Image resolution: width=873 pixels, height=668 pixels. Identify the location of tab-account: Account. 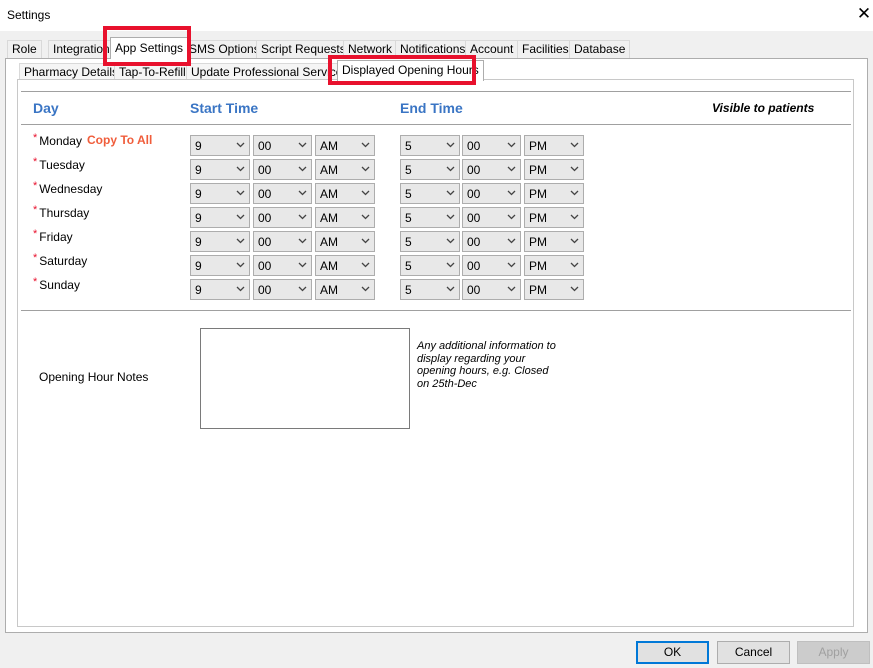
(492, 49).